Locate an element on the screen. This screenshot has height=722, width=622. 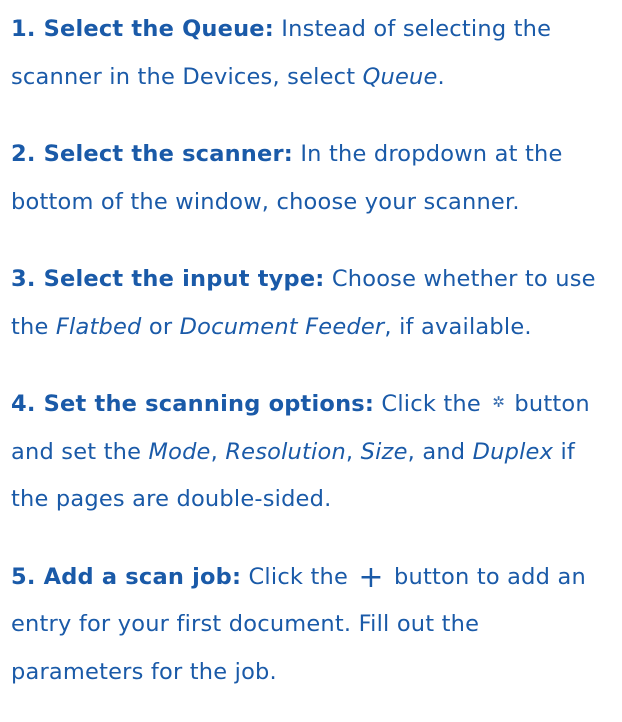
step-text-emphasis: Document Feeder is located at coordinates (282, 326).